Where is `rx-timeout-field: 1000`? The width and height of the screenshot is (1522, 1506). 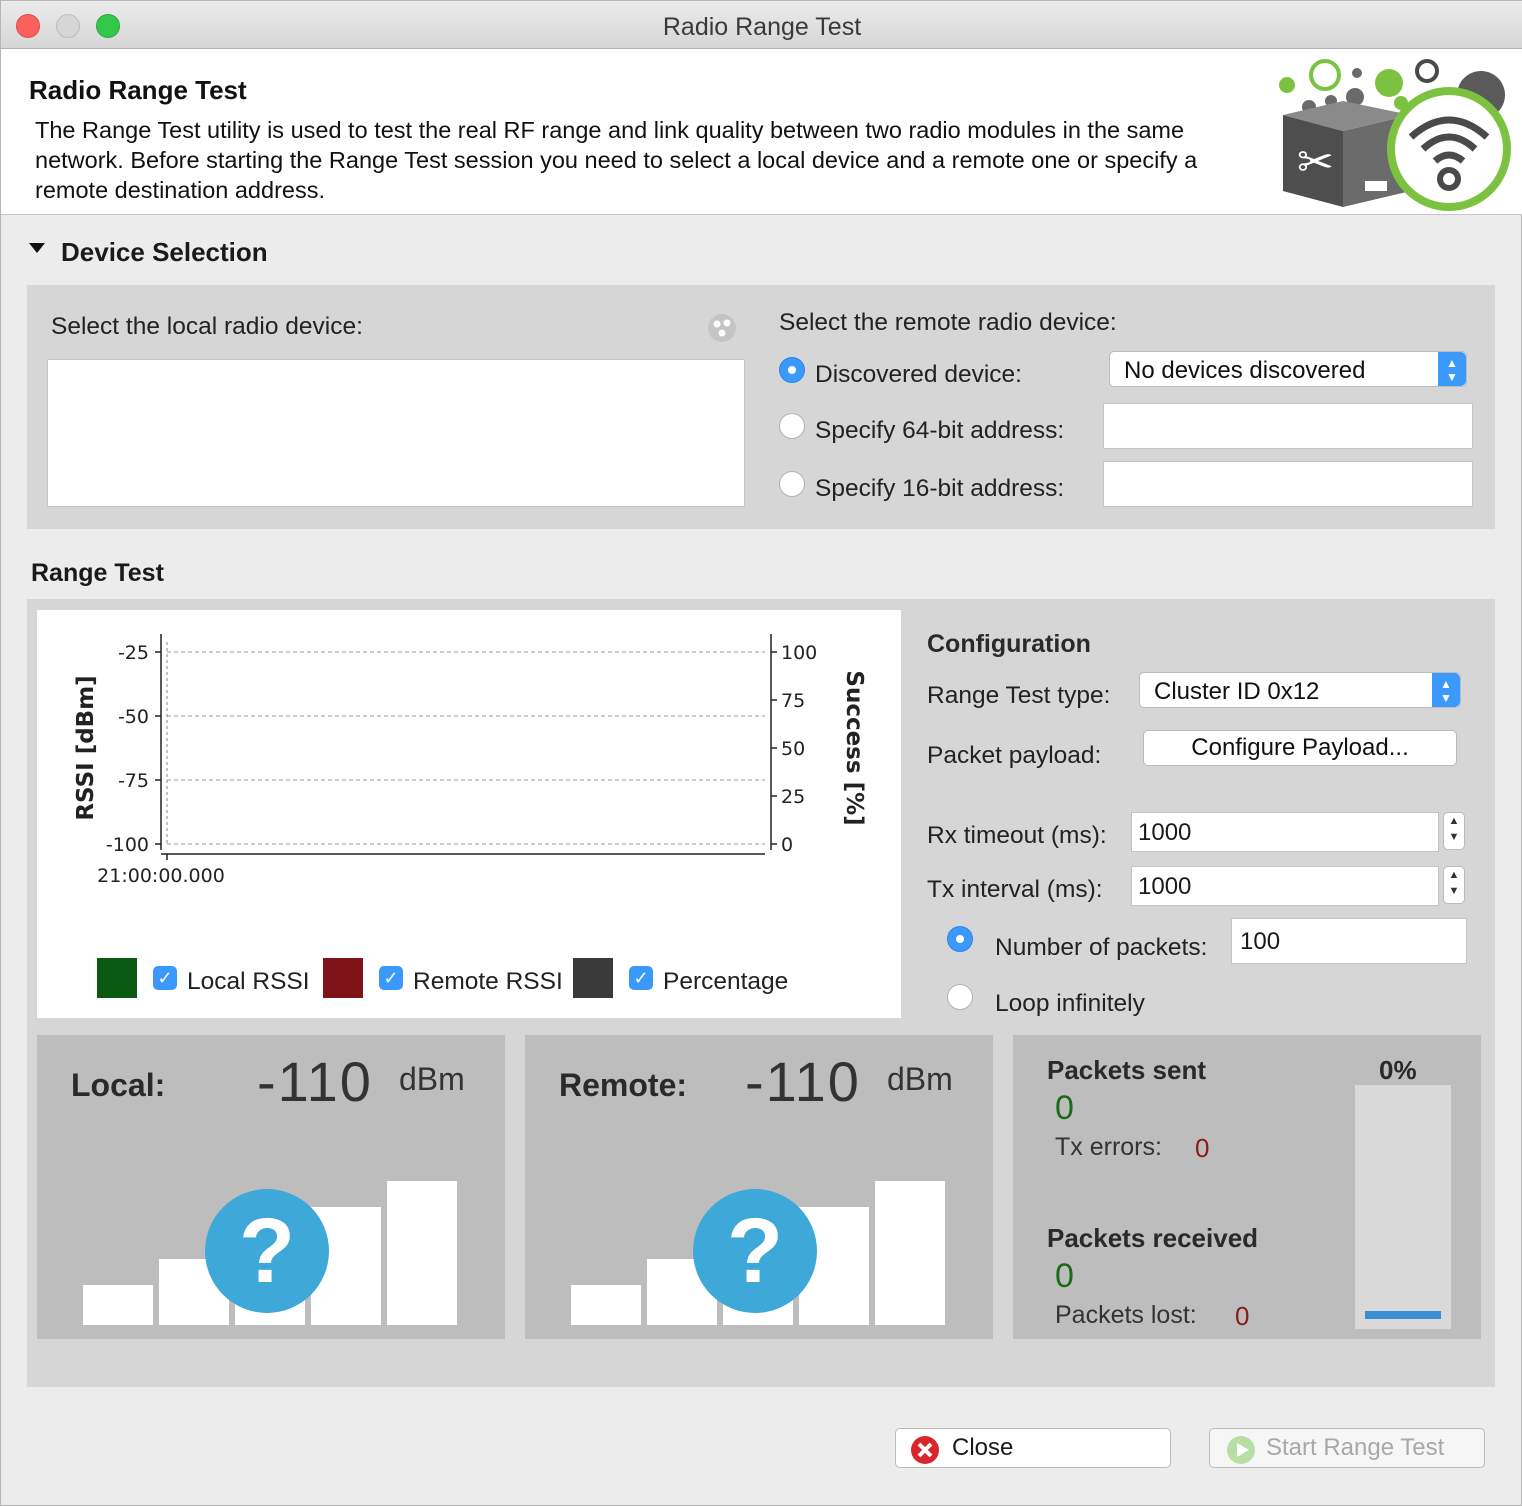 rx-timeout-field: 1000 is located at coordinates (1285, 832).